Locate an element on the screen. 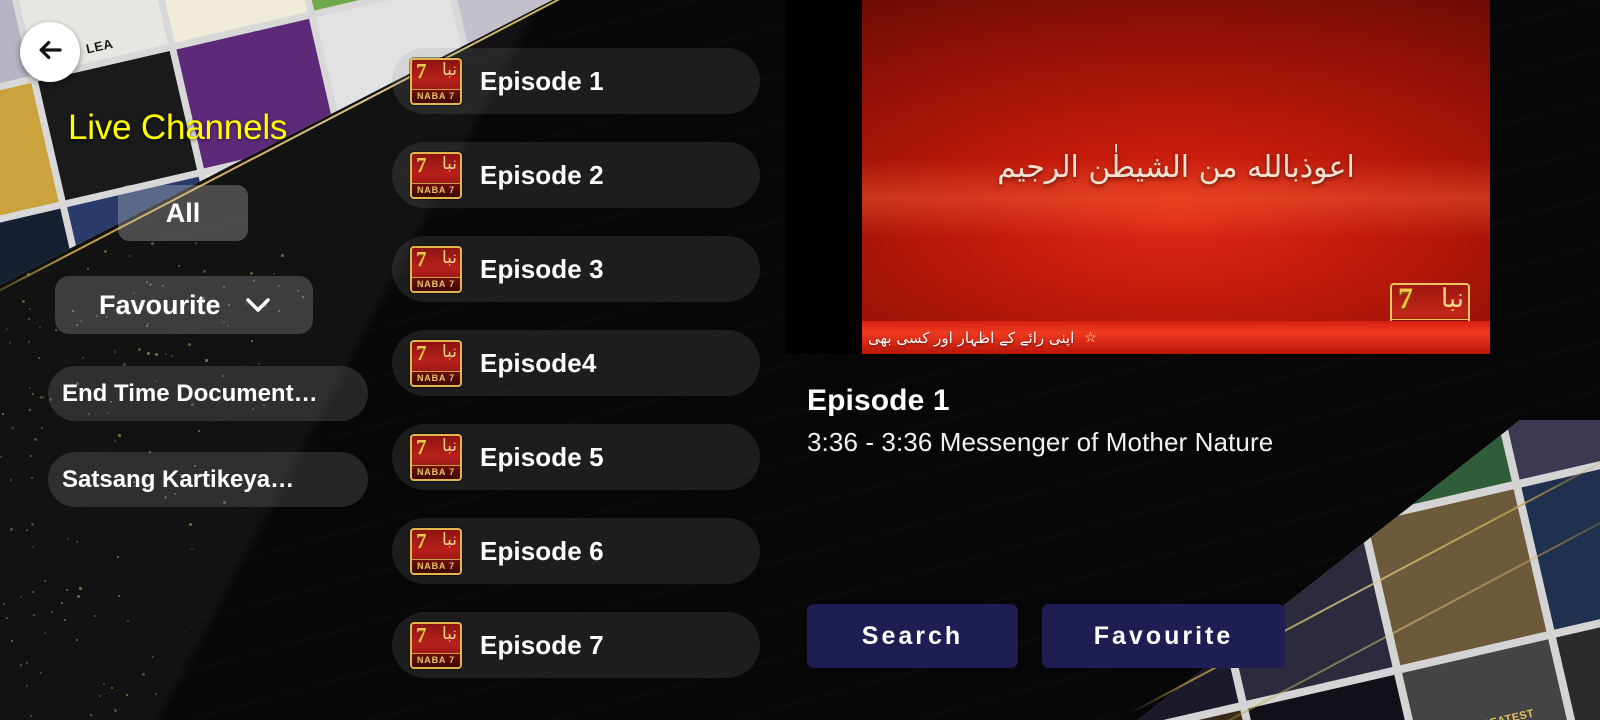 The image size is (1600, 720). filter-all-button: All is located at coordinates (183, 213).